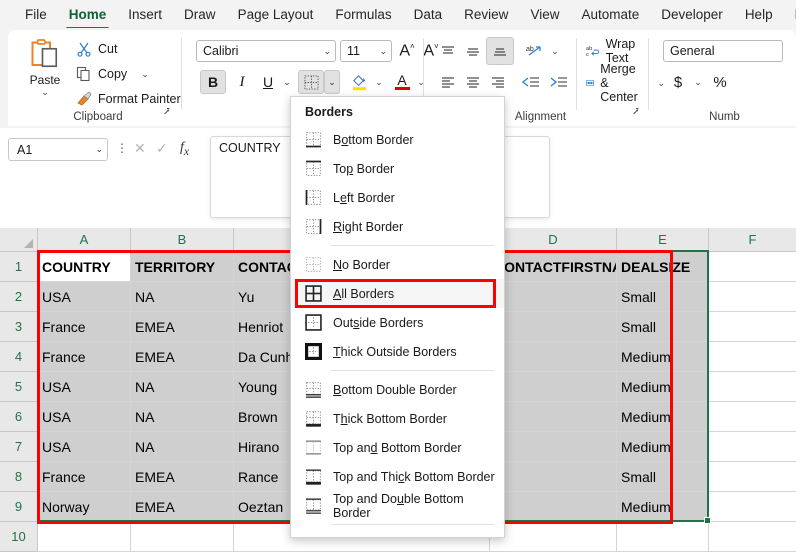 The width and height of the screenshot is (796, 552). What do you see at coordinates (663, 507) in the screenshot?
I see `cell-e9: Medium` at bounding box center [663, 507].